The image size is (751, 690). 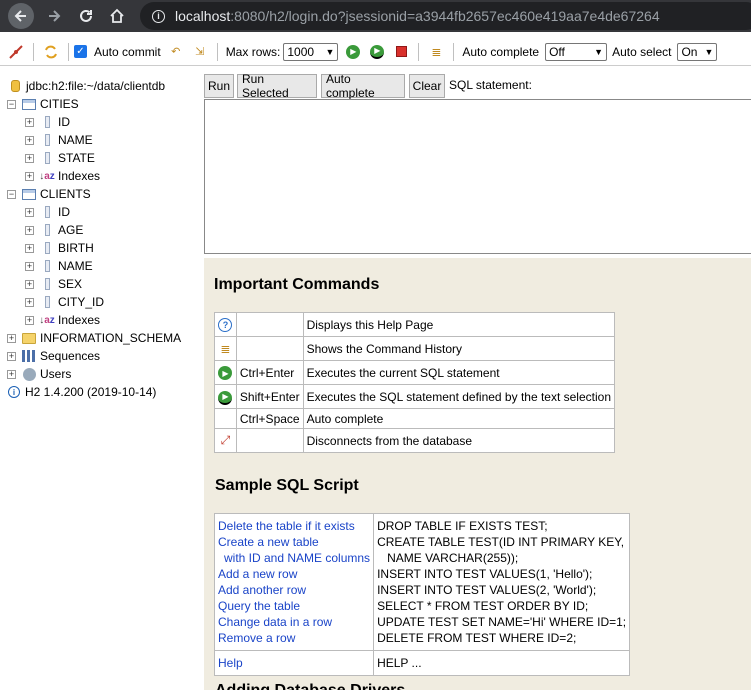 I want to click on disconnect-icon: ⤢, so click(x=225, y=440).